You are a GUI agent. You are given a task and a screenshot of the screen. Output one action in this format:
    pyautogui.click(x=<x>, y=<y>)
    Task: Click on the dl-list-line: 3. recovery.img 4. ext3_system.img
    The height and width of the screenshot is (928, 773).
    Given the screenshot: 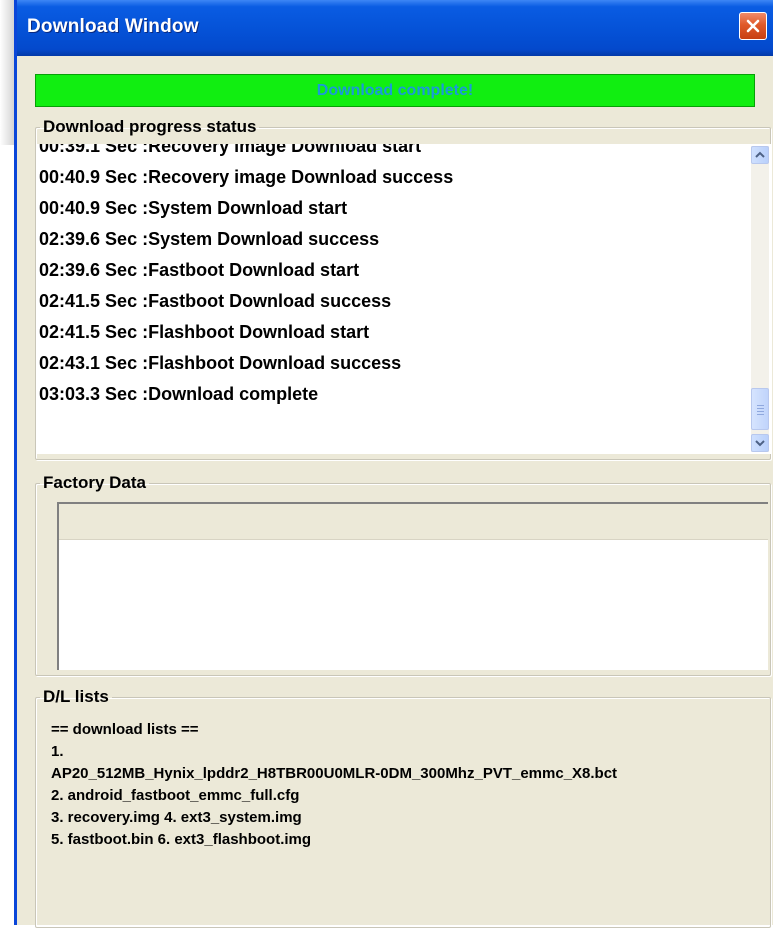 What is the action you would take?
    pyautogui.click(x=176, y=817)
    